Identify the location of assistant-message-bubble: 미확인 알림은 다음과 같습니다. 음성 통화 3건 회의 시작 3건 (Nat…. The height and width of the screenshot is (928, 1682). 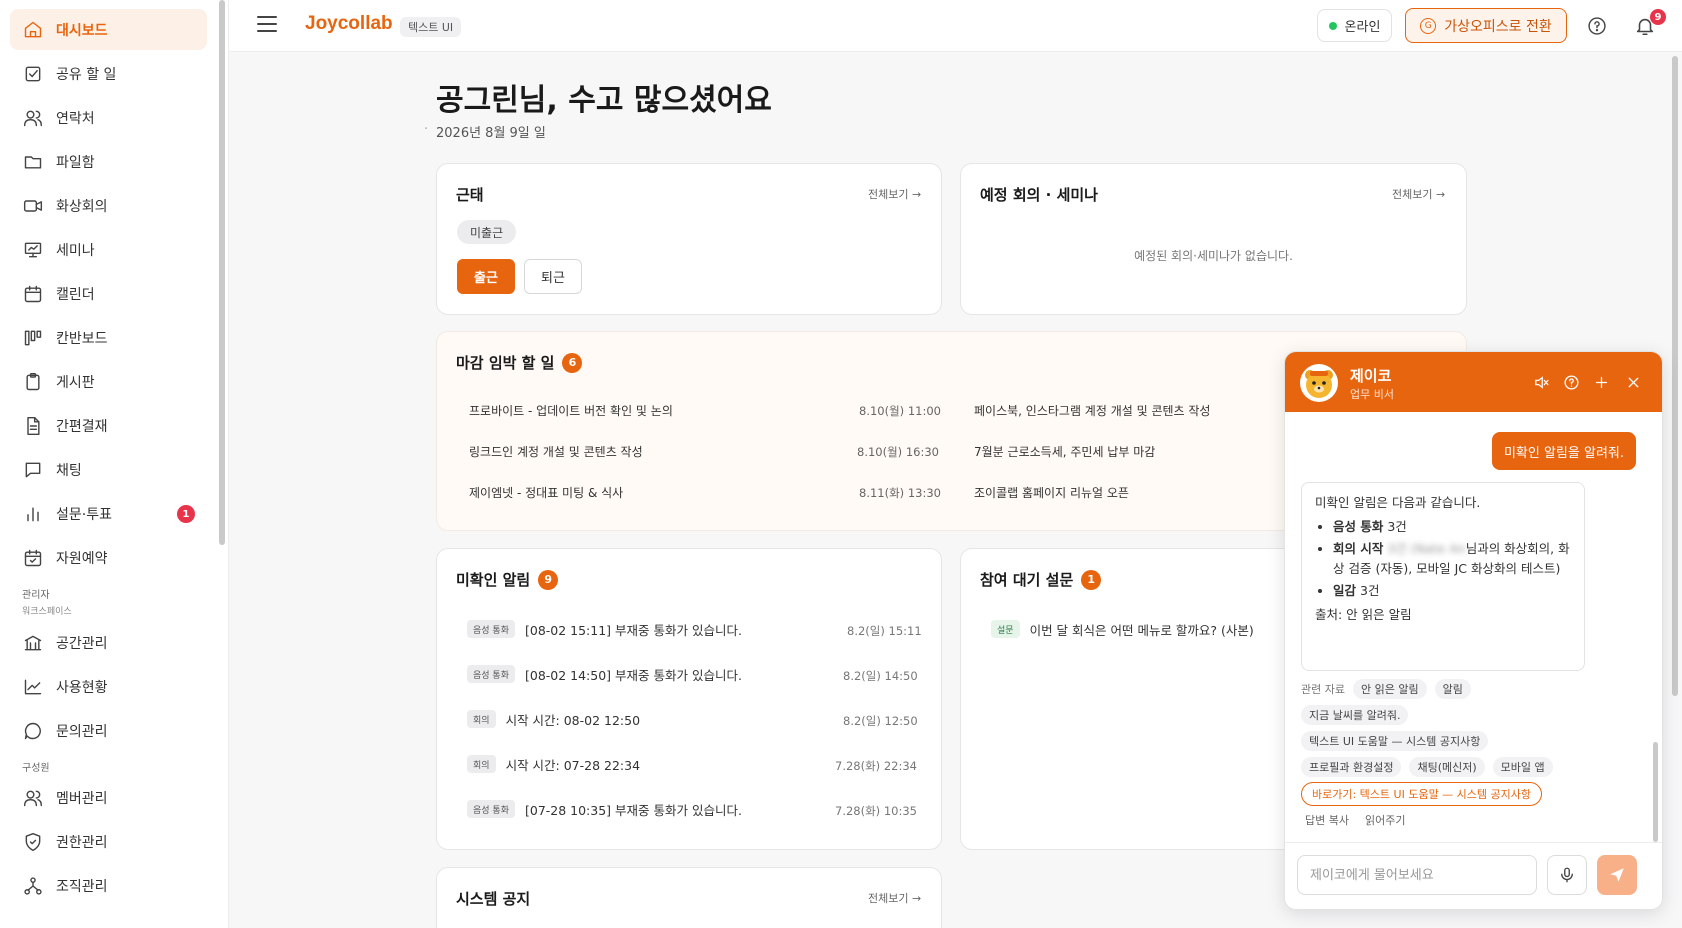
(1443, 576).